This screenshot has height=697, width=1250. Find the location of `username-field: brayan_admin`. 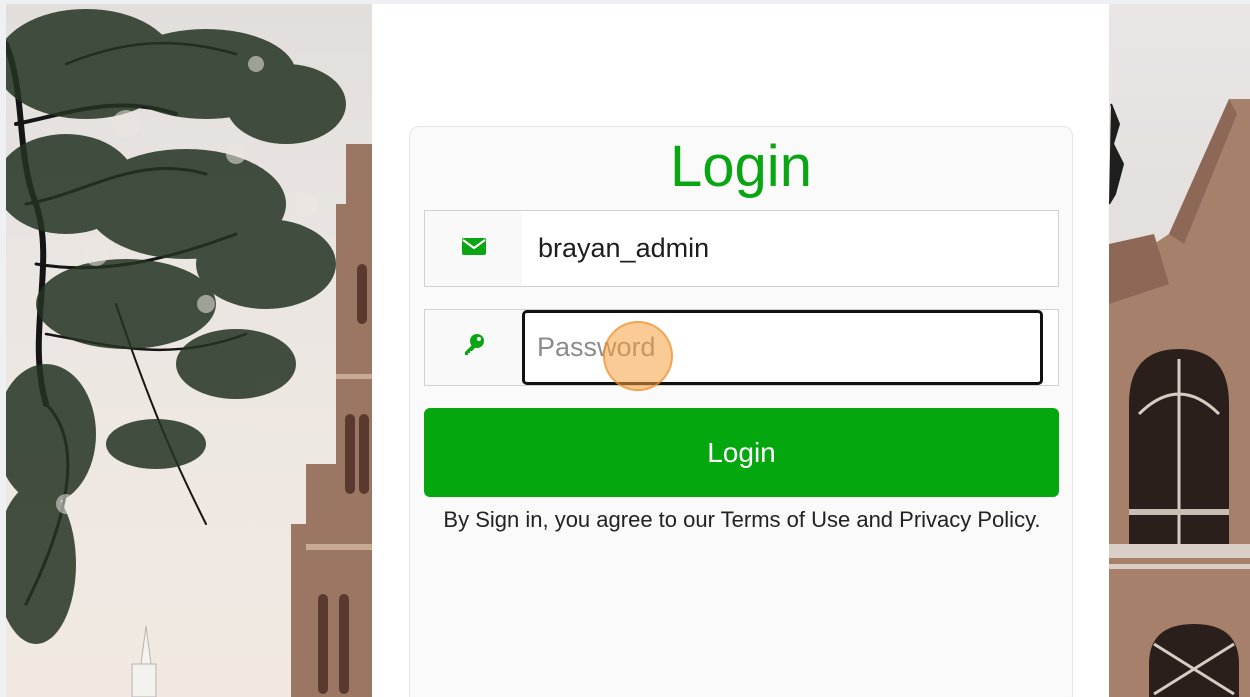

username-field: brayan_admin is located at coordinates (741, 248).